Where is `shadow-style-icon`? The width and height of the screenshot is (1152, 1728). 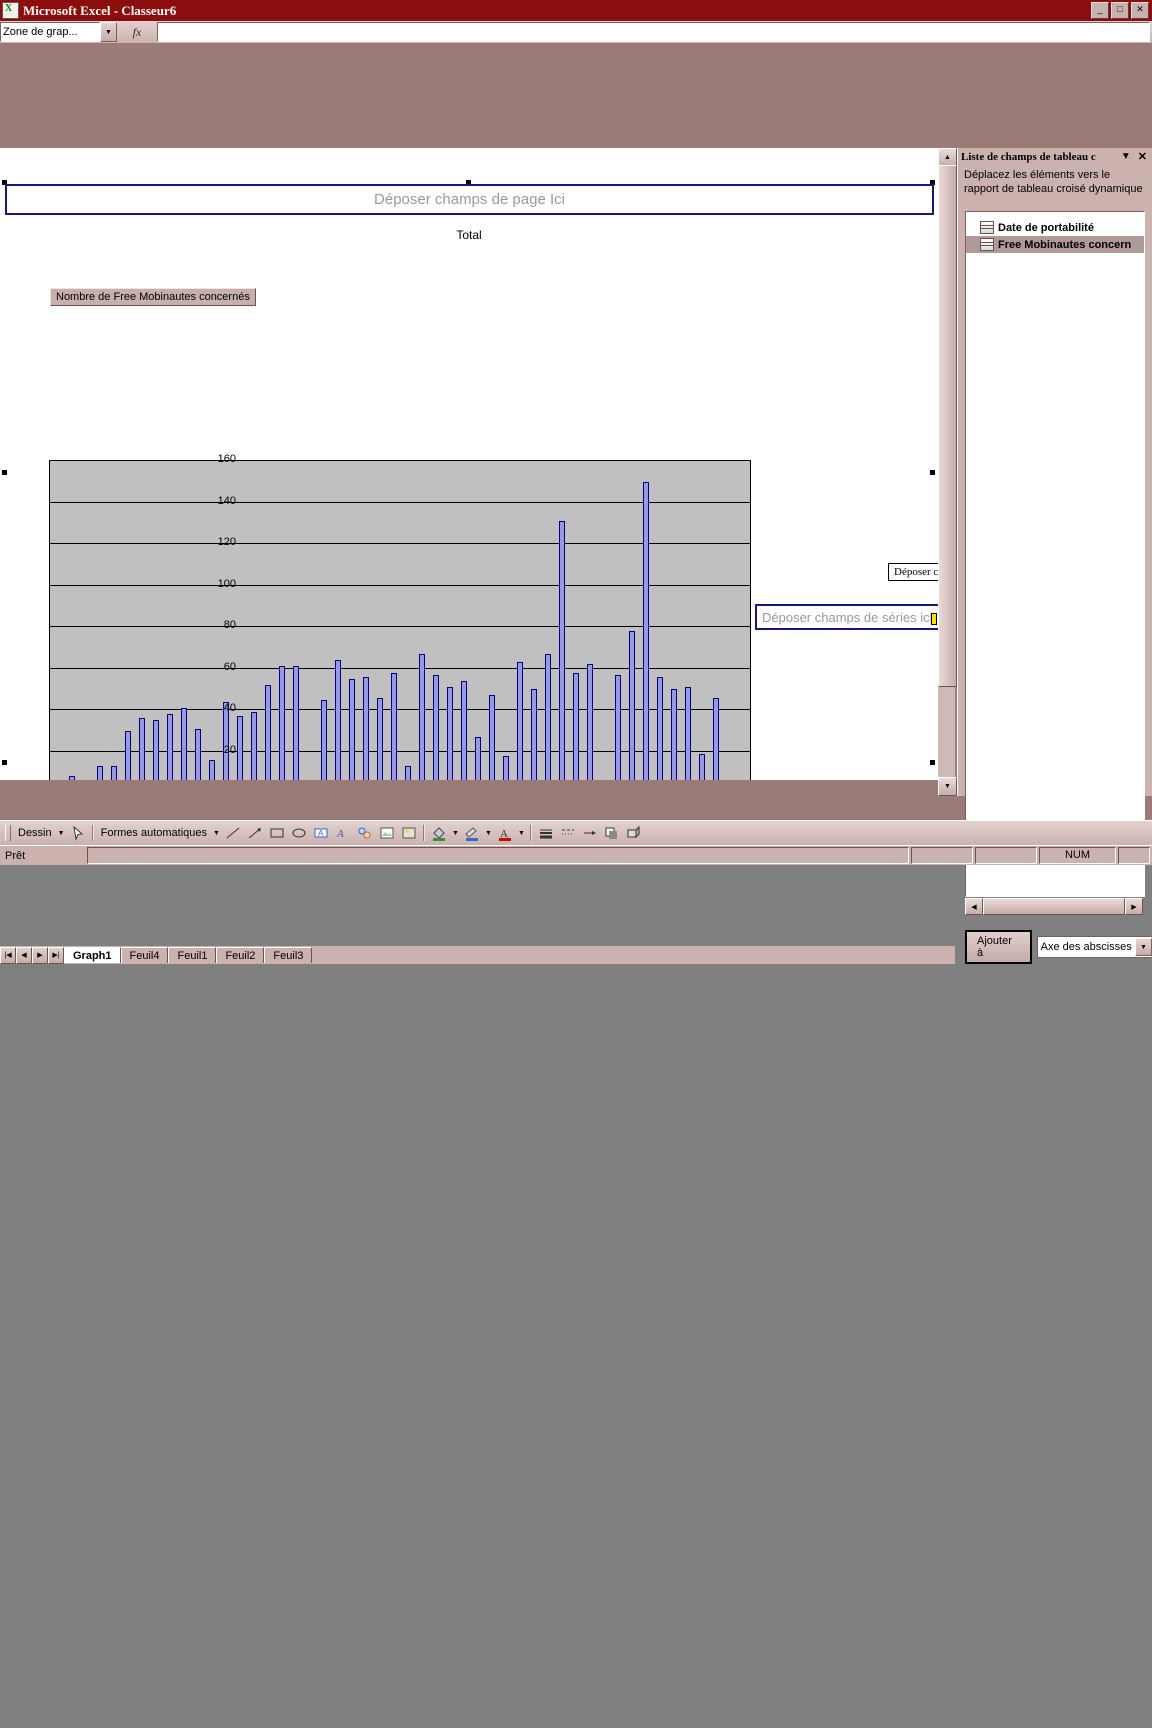
shadow-style-icon is located at coordinates (612, 833).